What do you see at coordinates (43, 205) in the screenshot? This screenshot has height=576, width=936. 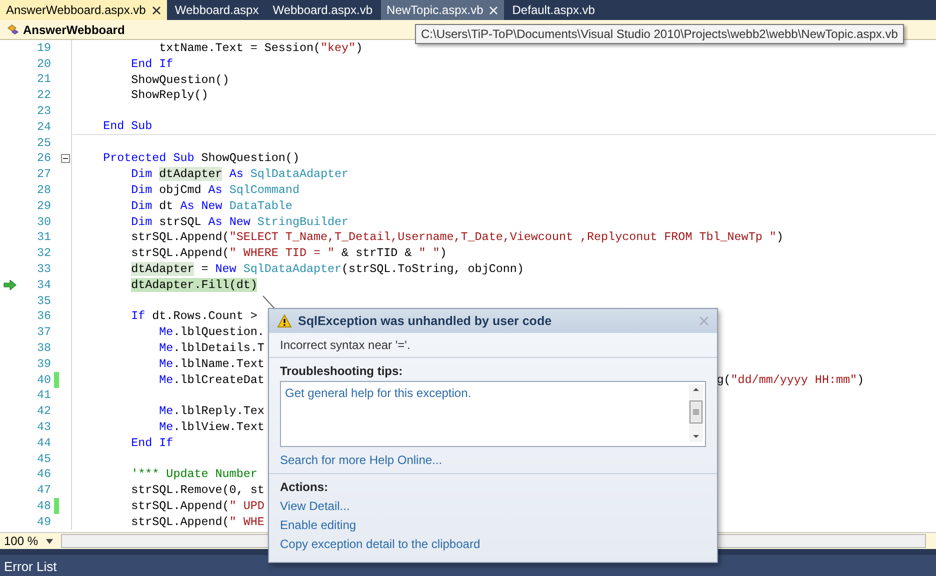 I see `line-number: 29` at bounding box center [43, 205].